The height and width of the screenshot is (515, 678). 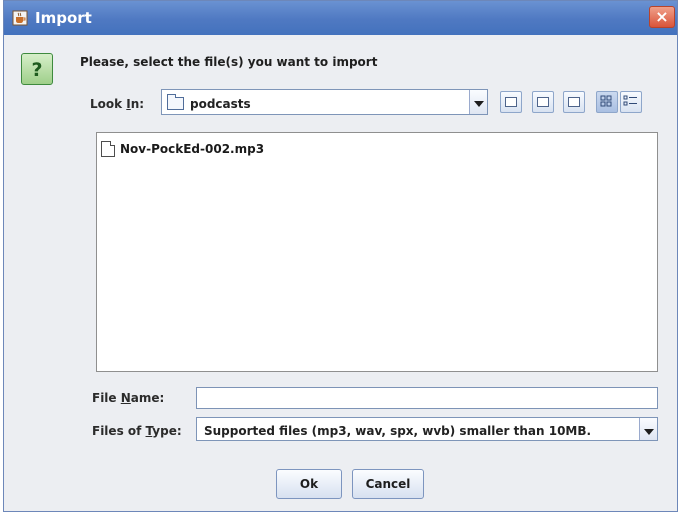 I want to click on file-item: Nov-PockEd-002.mp3, so click(x=182, y=149).